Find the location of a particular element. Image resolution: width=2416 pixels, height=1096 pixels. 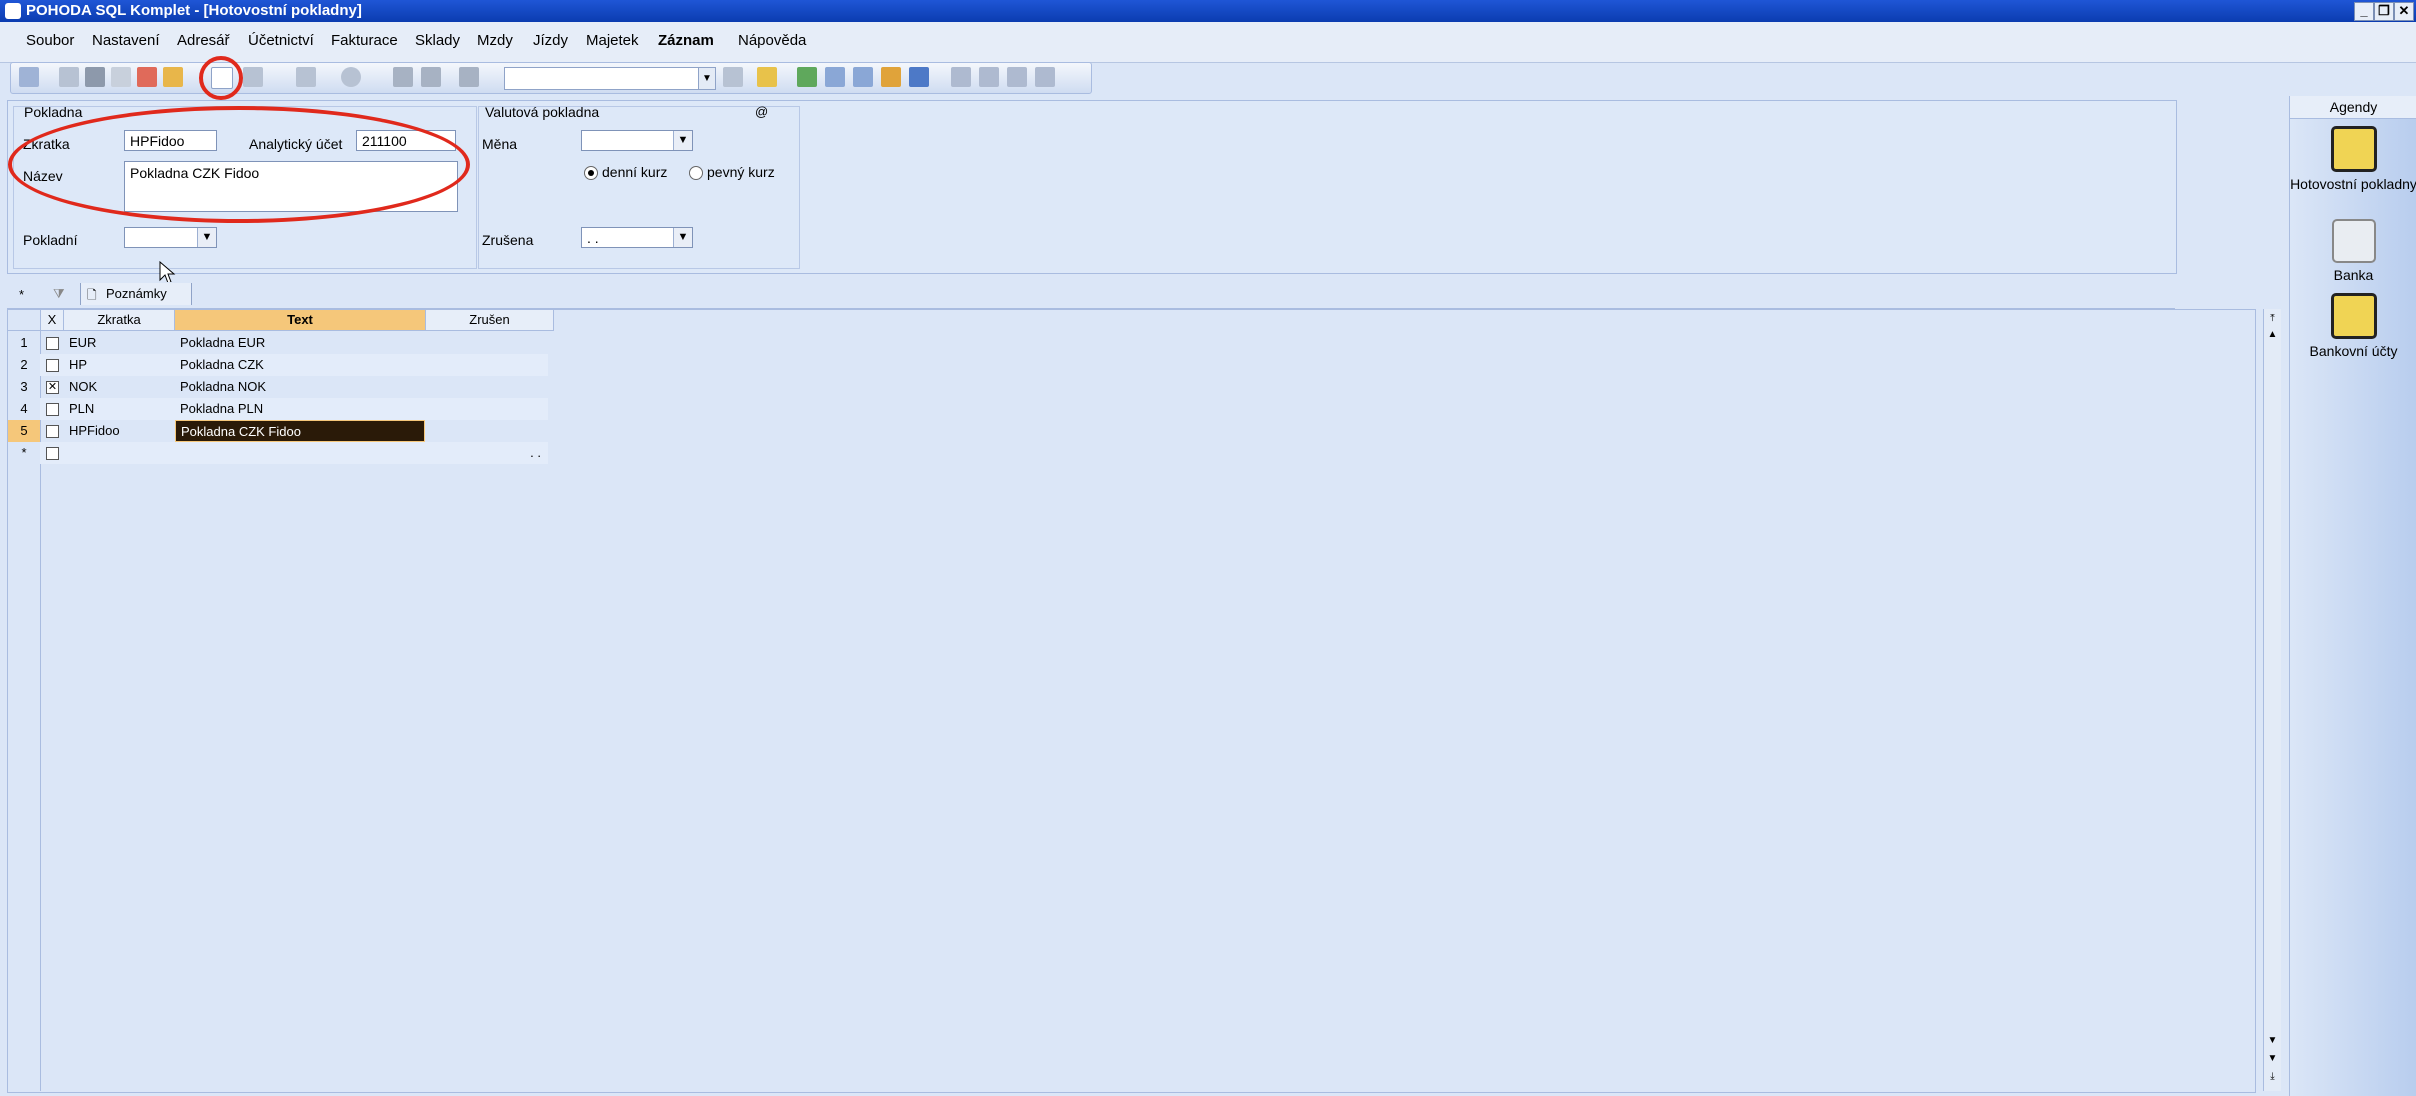

table-row: 2 HP Pokladna CZK is located at coordinates (278, 365).